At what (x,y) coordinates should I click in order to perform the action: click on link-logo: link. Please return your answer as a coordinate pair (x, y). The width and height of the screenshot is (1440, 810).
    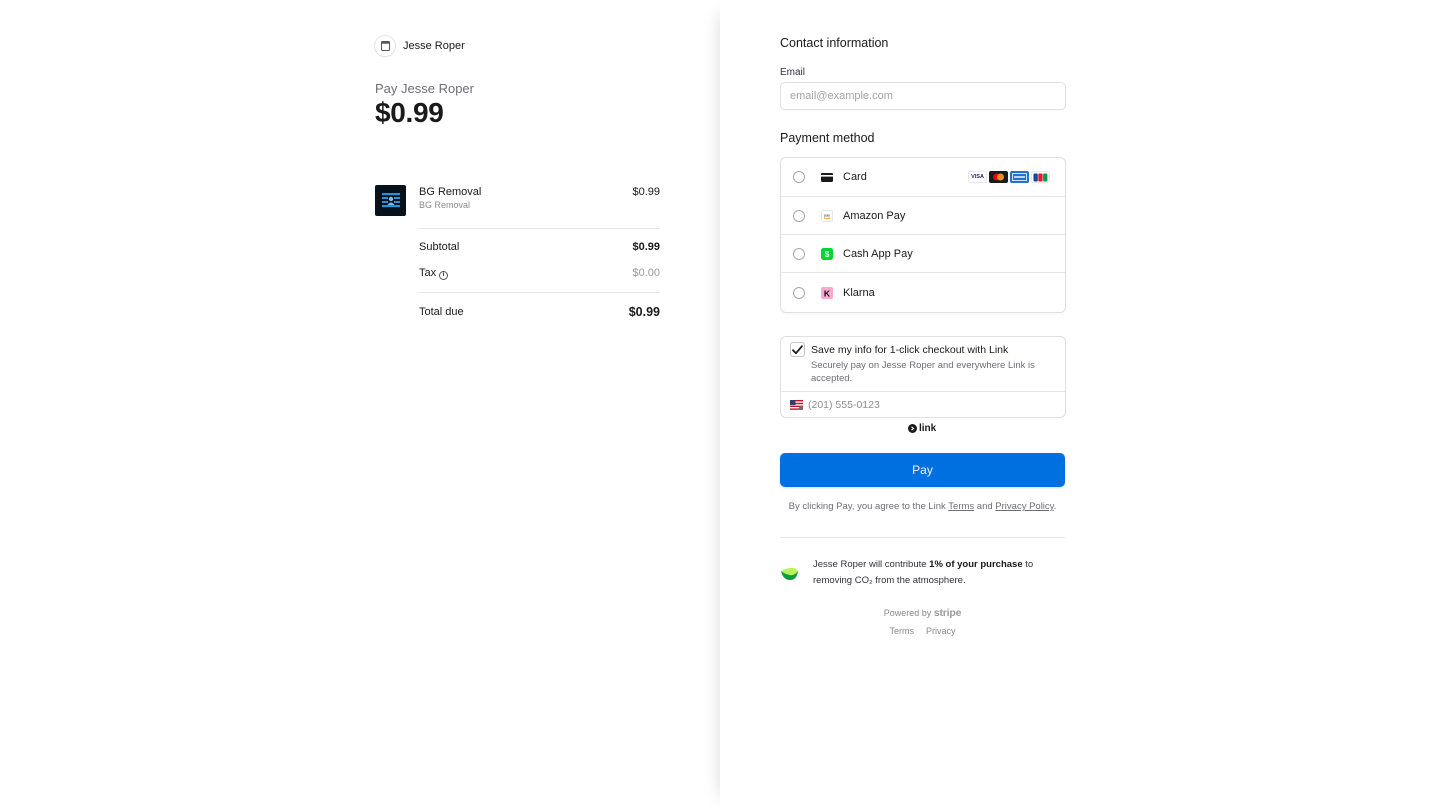
    Looking at the image, I should click on (922, 428).